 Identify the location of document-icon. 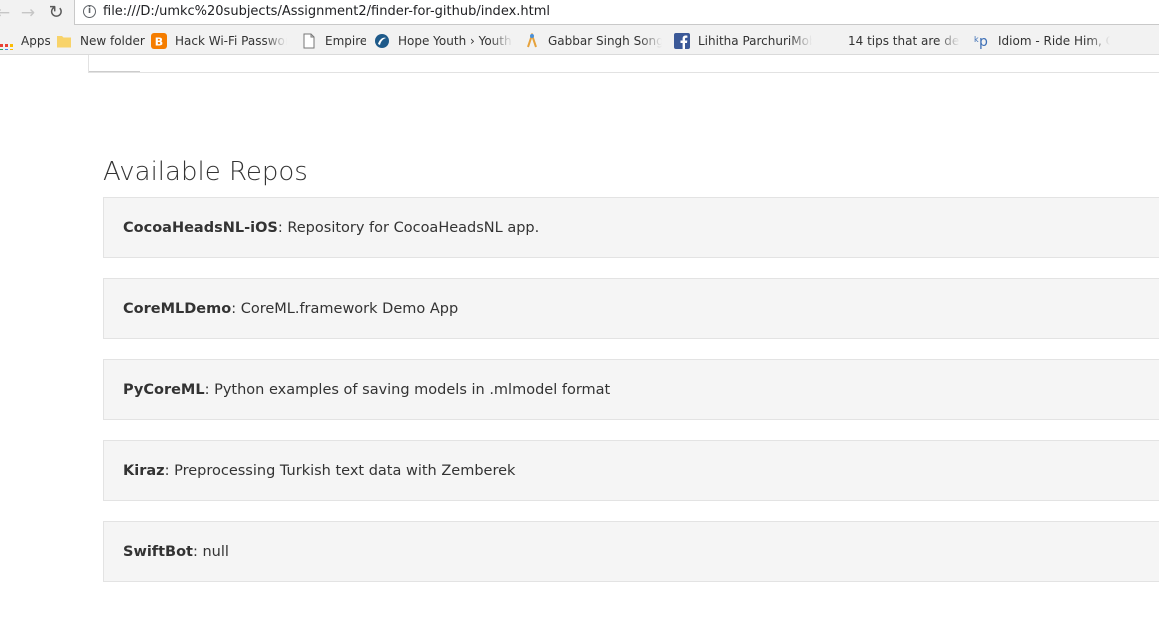
(309, 41).